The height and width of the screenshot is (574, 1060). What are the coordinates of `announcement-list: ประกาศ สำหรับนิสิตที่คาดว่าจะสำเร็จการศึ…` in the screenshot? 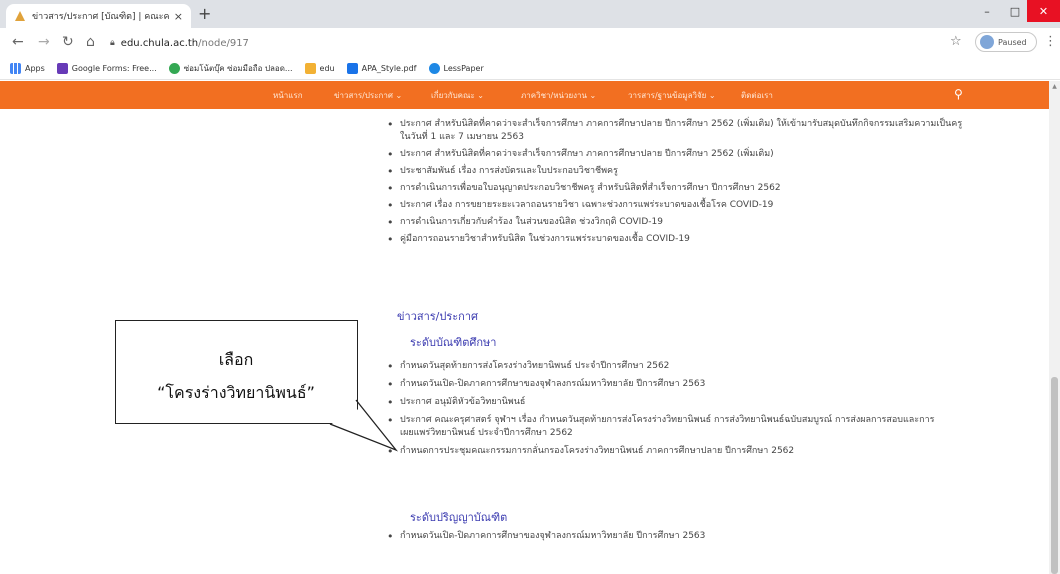 It's located at (674, 184).